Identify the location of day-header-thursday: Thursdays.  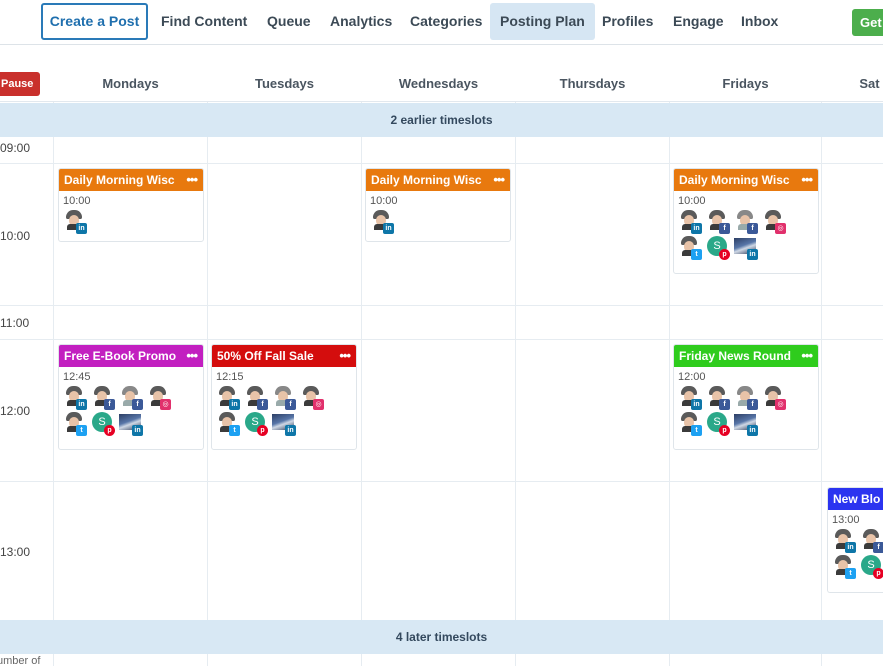
(592, 83).